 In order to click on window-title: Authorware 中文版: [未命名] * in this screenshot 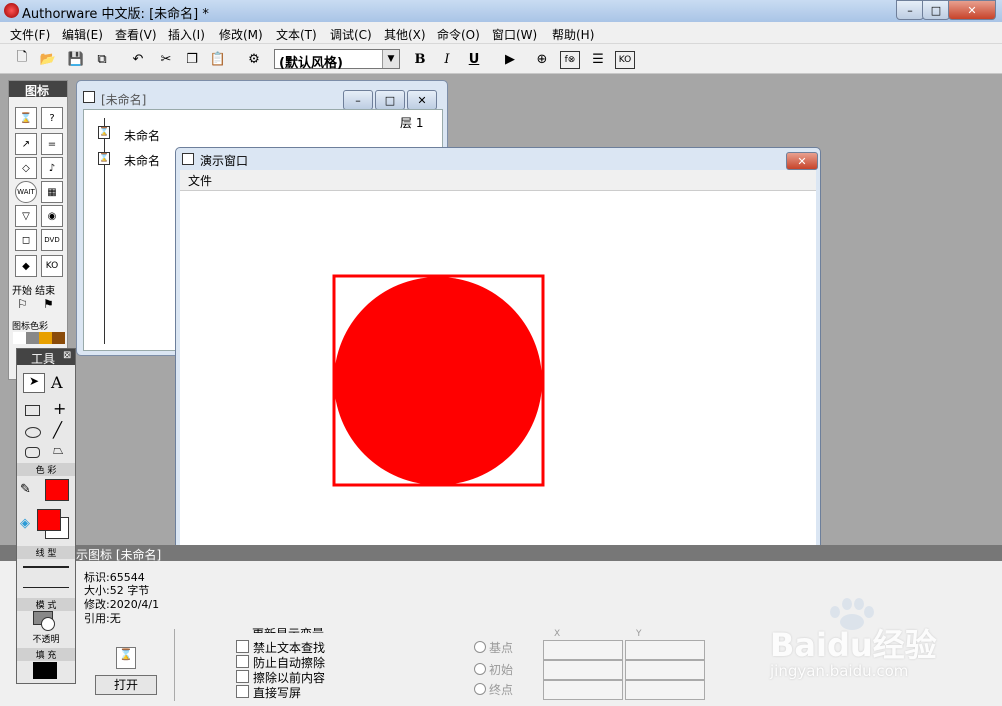, I will do `click(115, 14)`.